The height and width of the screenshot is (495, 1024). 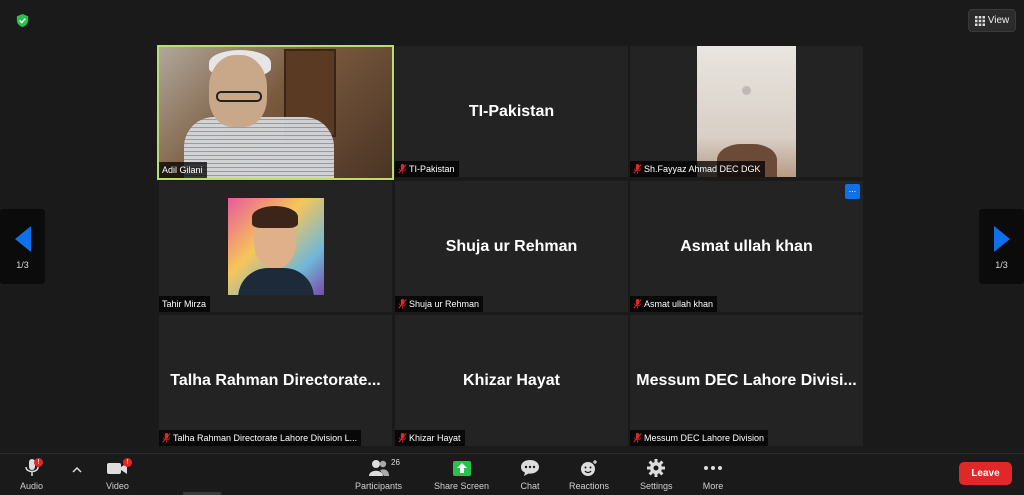 What do you see at coordinates (697, 169) in the screenshot?
I see `participant-name-label: Sh.Fayyaz Ahmad DEC DGK` at bounding box center [697, 169].